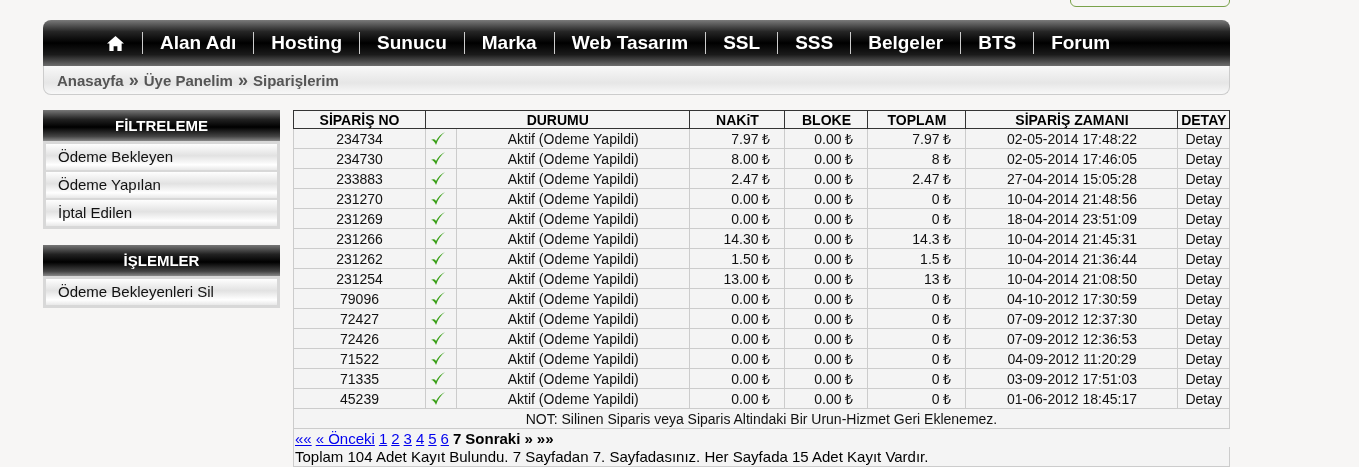 This screenshot has height=467, width=1359. I want to click on nav-link: Marka, so click(509, 43).